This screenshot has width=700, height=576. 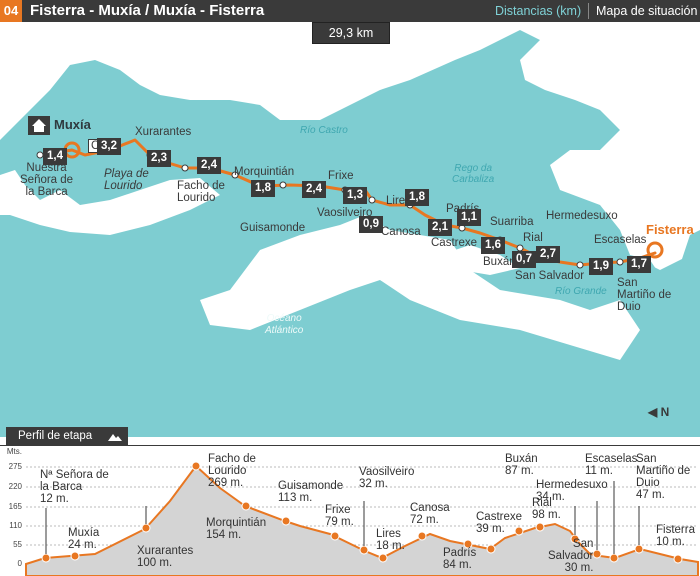 What do you see at coordinates (387, 478) in the screenshot?
I see `profile-label: Vaosilveiro 32 m.` at bounding box center [387, 478].